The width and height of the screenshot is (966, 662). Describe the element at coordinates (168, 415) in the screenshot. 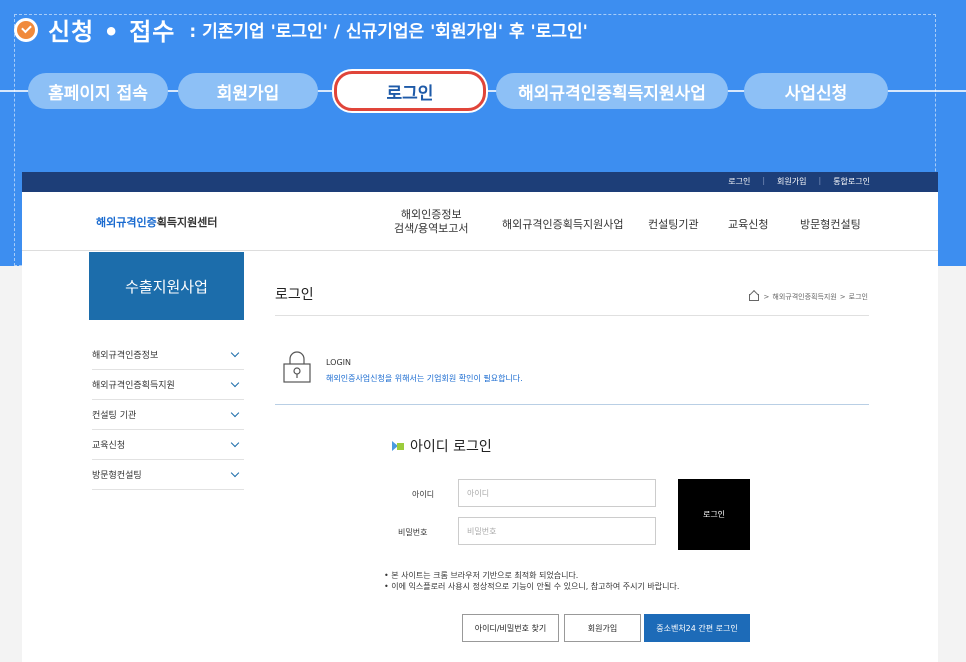

I see `sidebar-item-consulting: 컨설팅 기관` at that location.